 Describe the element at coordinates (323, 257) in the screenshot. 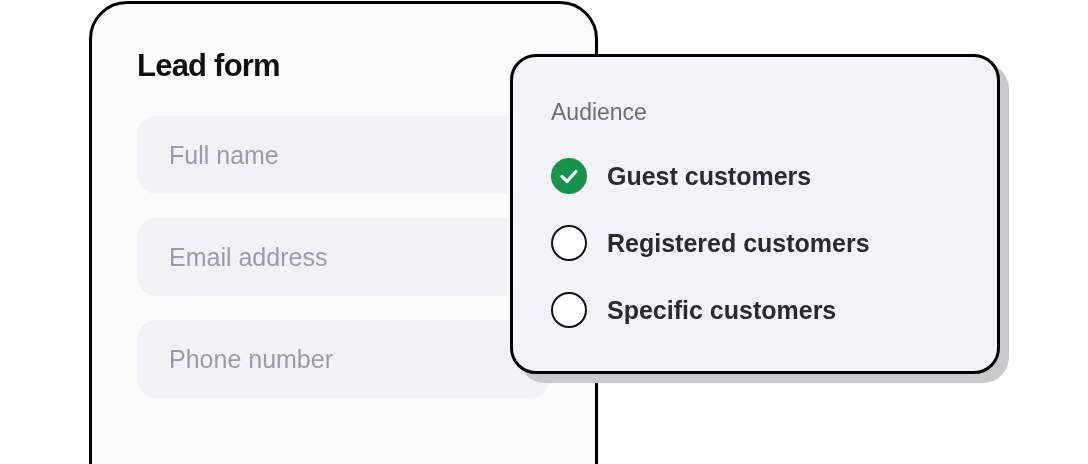

I see `input-field: Email address` at that location.